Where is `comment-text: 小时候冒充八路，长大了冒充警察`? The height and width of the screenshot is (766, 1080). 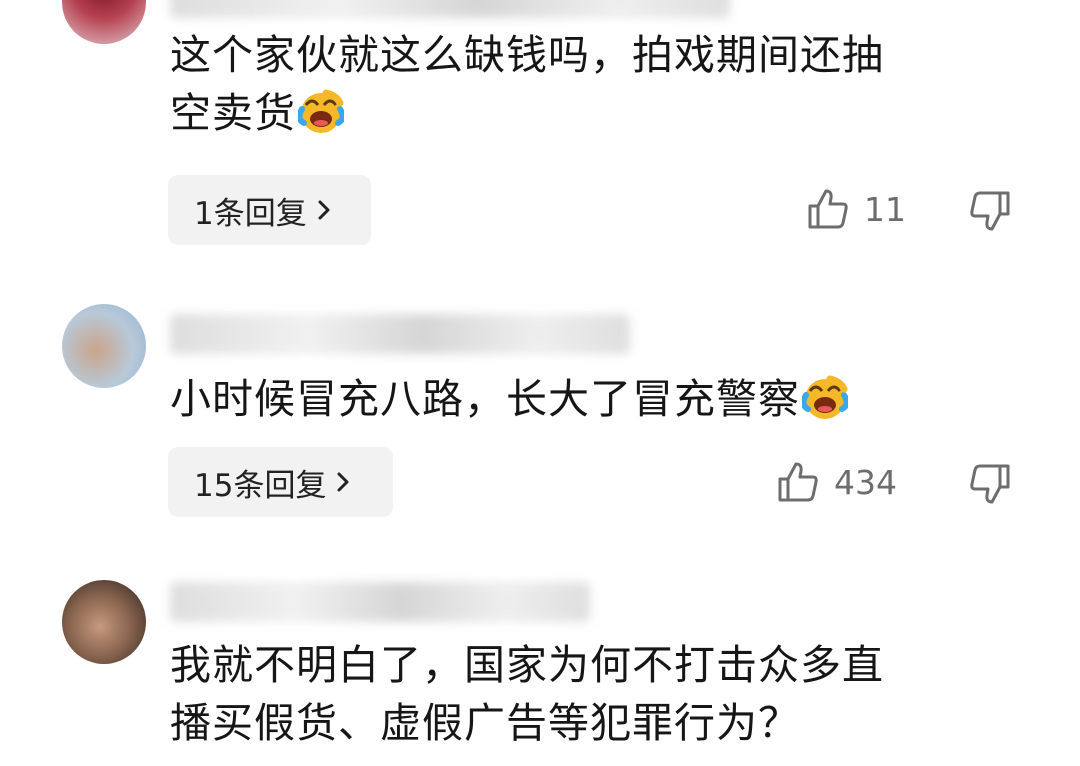 comment-text: 小时候冒充八路，长大了冒充警察 is located at coordinates (585, 399).